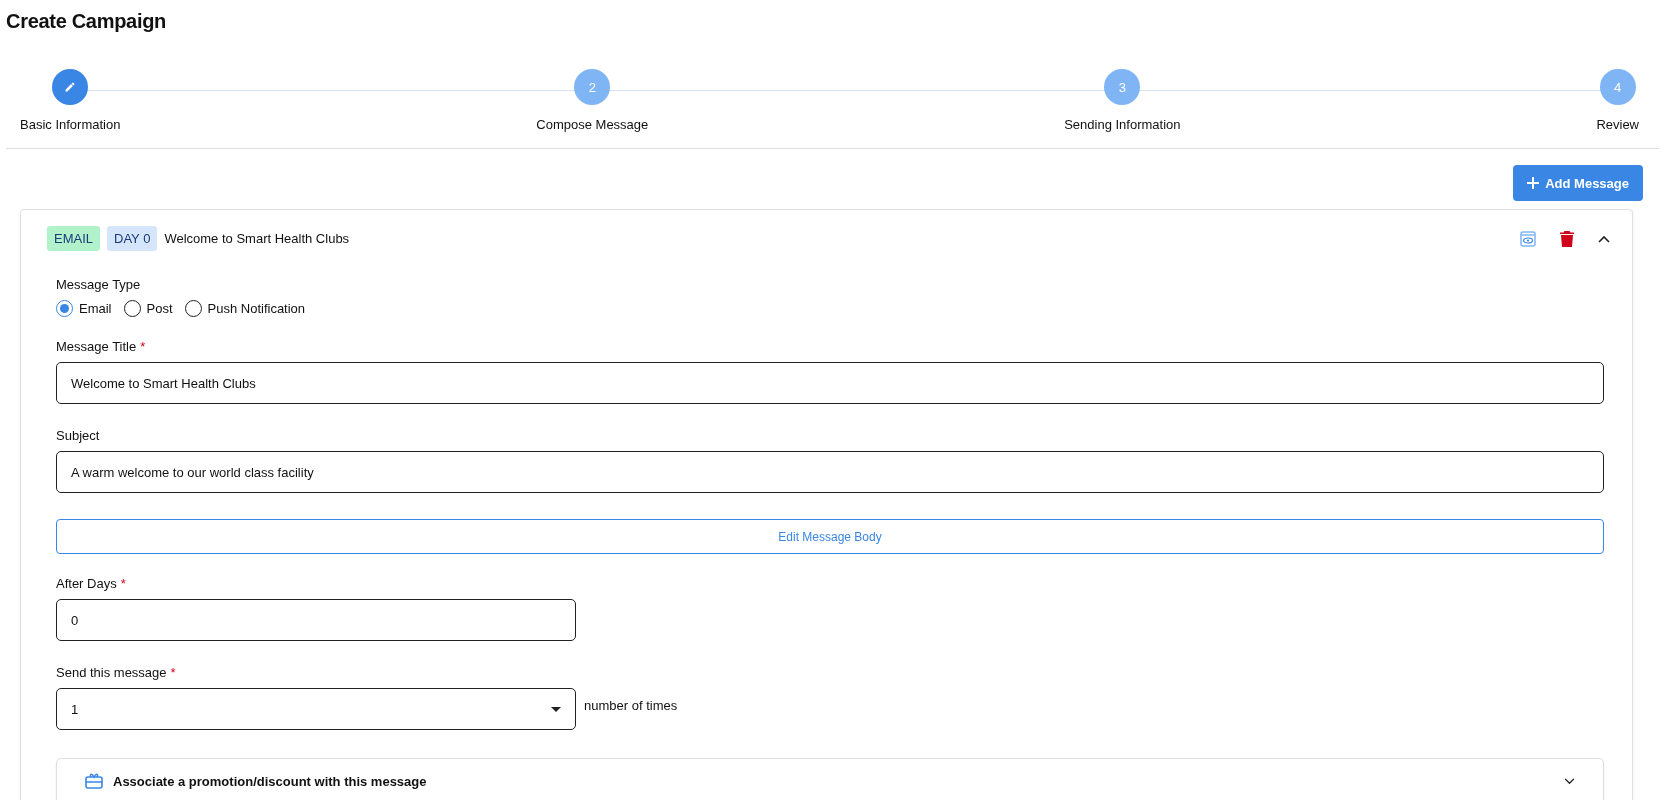 The width and height of the screenshot is (1665, 800). Describe the element at coordinates (316, 620) in the screenshot. I see `input-field: 0` at that location.